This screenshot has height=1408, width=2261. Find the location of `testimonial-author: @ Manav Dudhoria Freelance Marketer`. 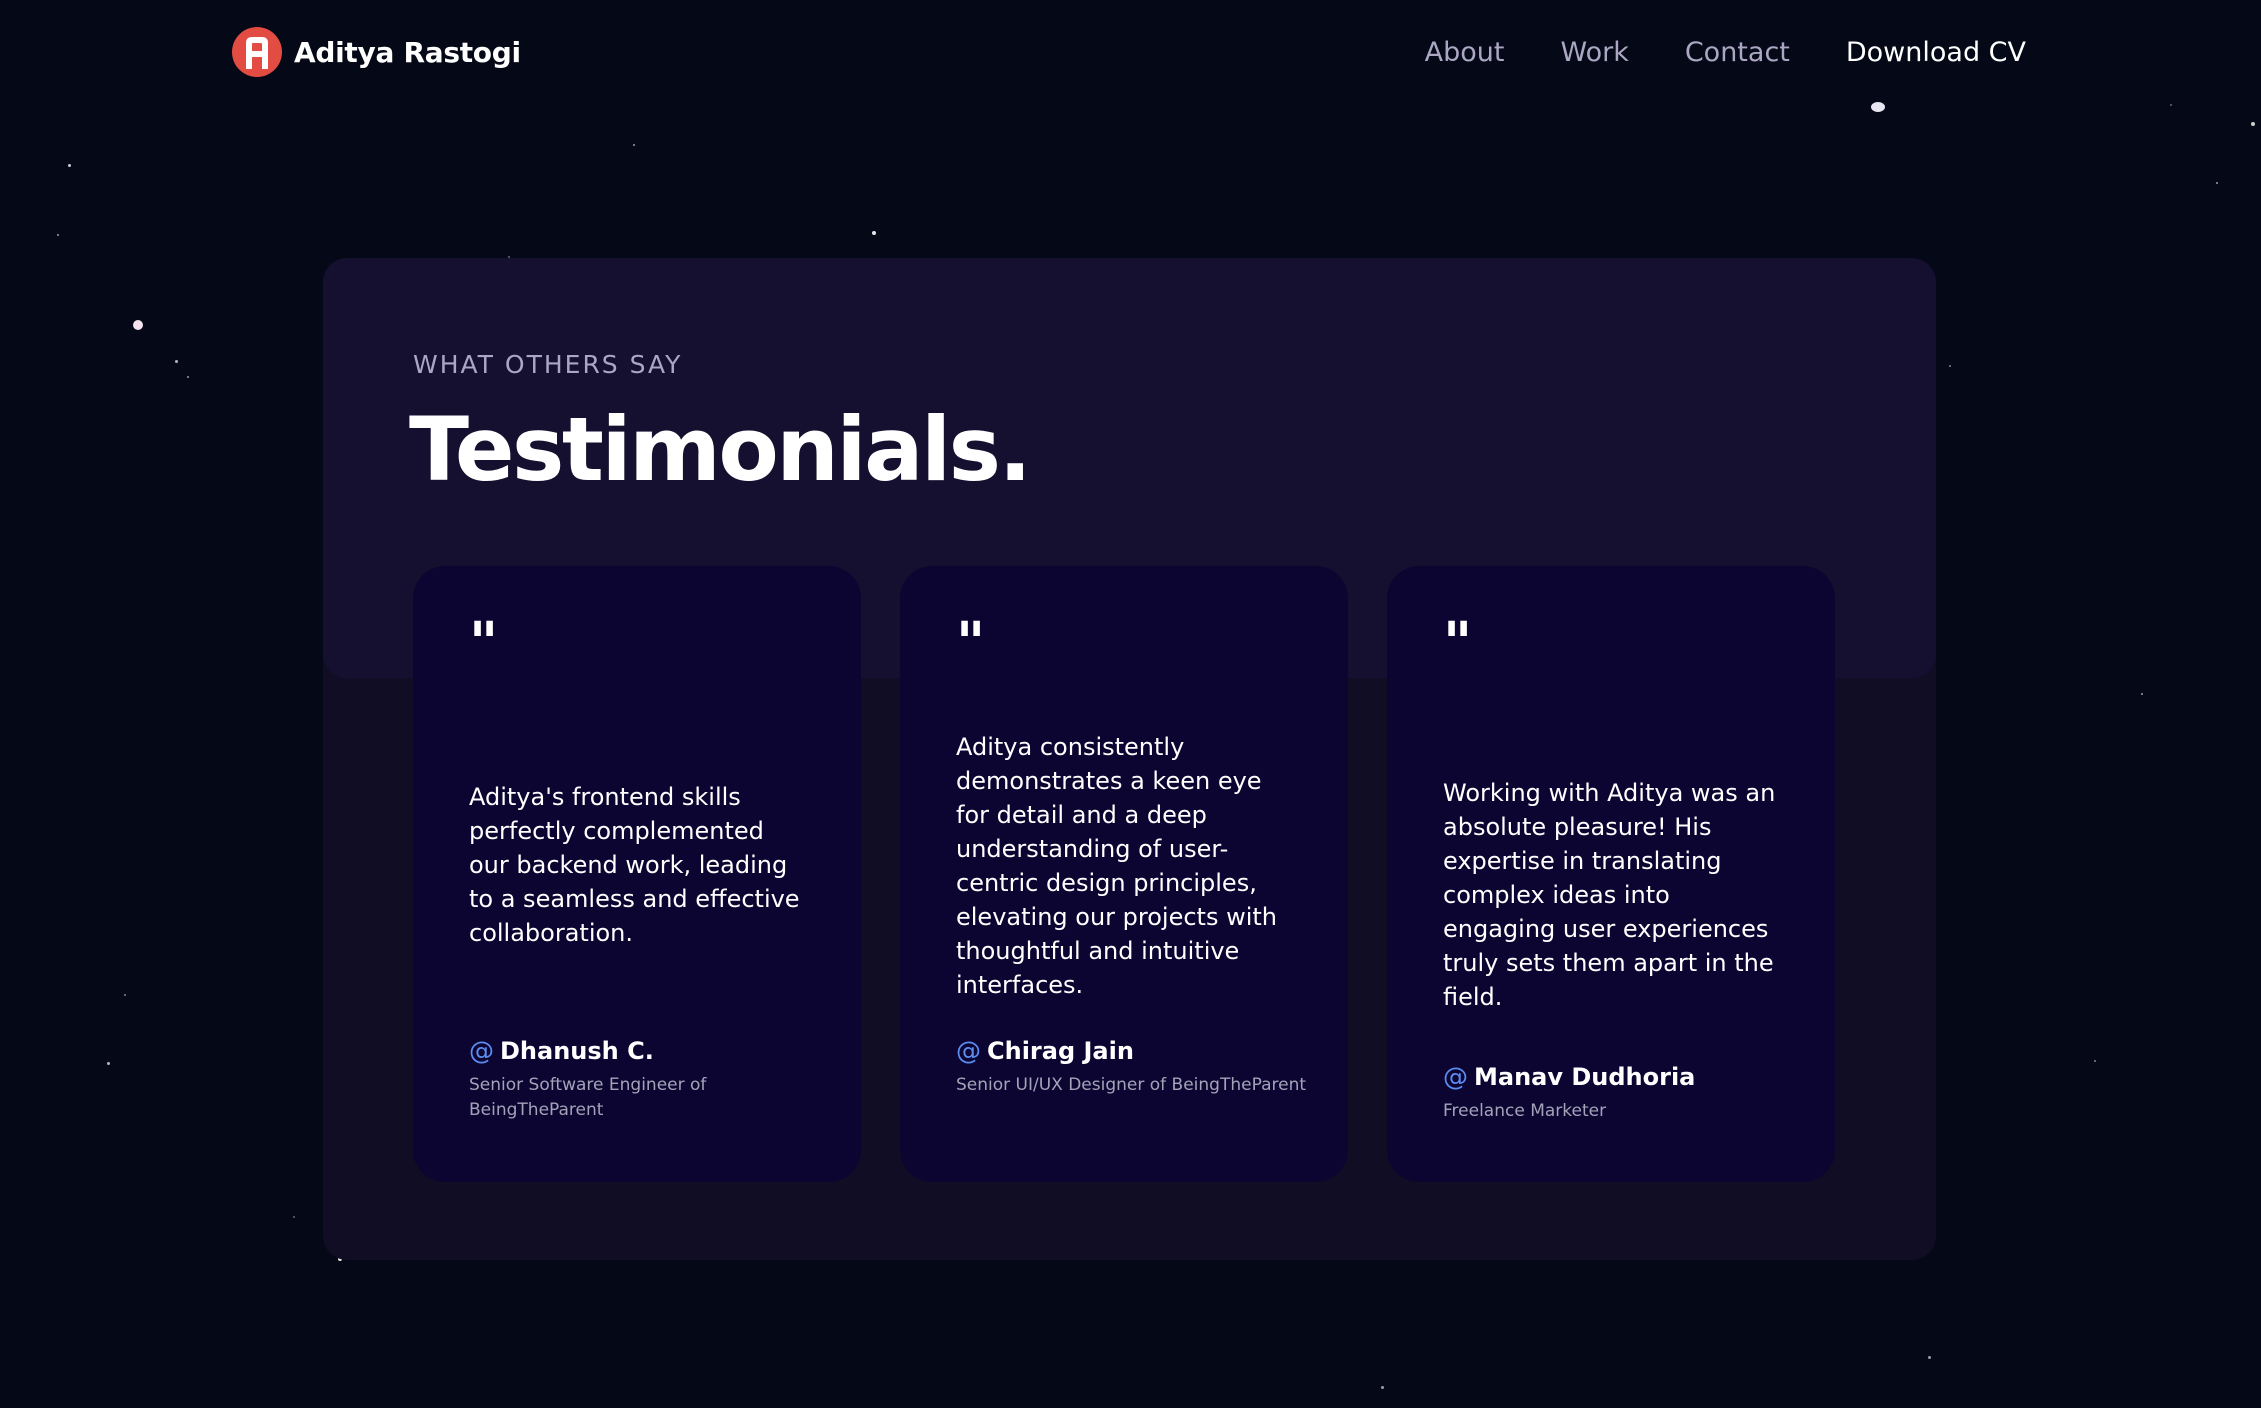

testimonial-author: @ Manav Dudhoria Freelance Marketer is located at coordinates (1619, 1093).